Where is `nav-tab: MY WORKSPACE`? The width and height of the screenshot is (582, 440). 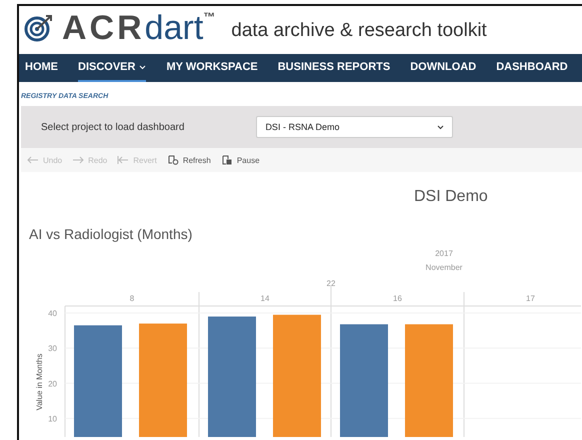
nav-tab: MY WORKSPACE is located at coordinates (212, 68).